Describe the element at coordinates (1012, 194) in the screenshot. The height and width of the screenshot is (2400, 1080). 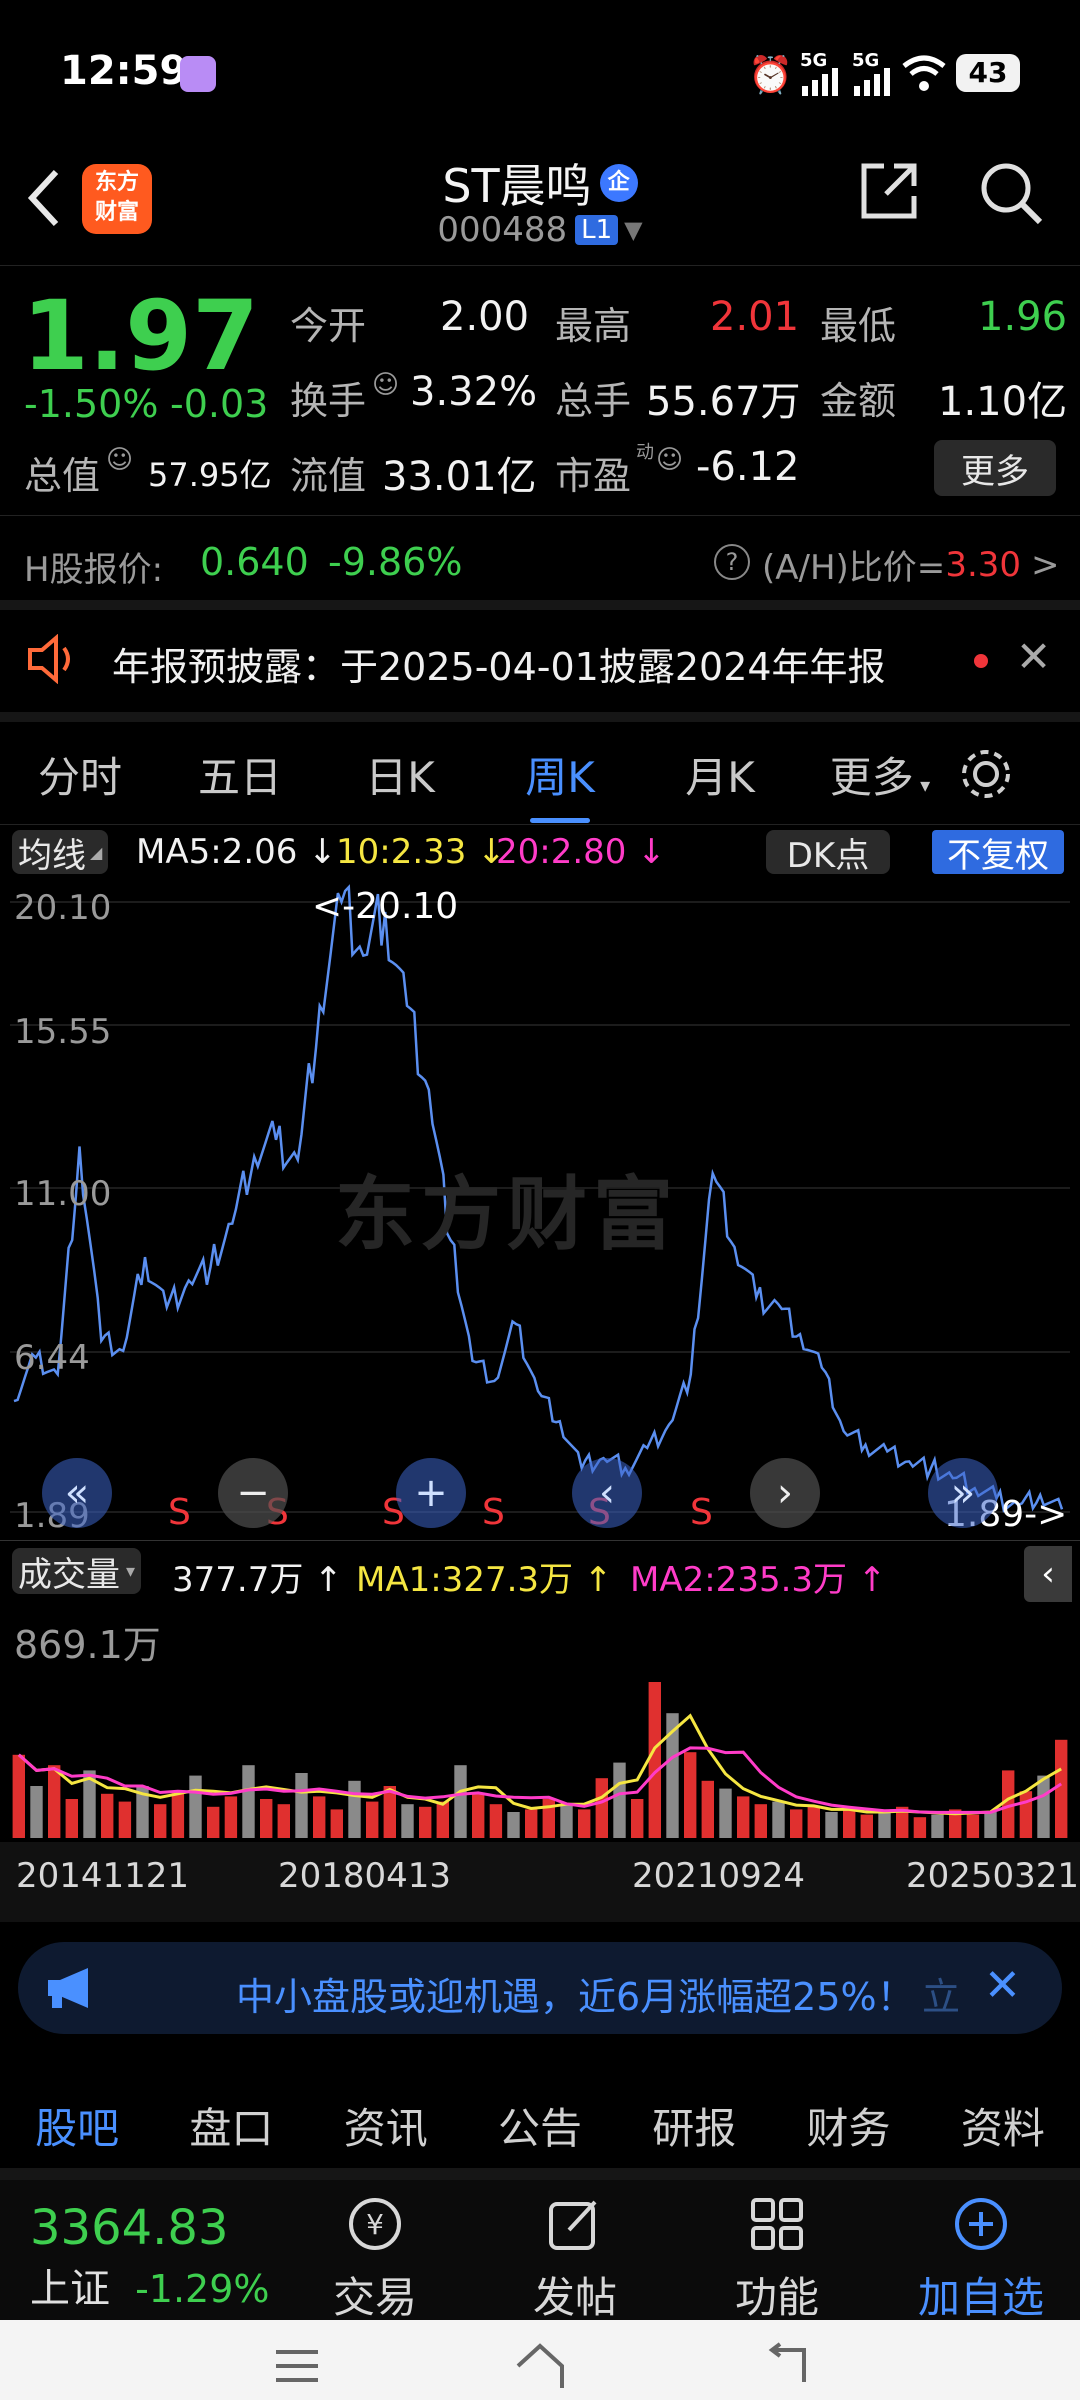
I see `search-icon` at that location.